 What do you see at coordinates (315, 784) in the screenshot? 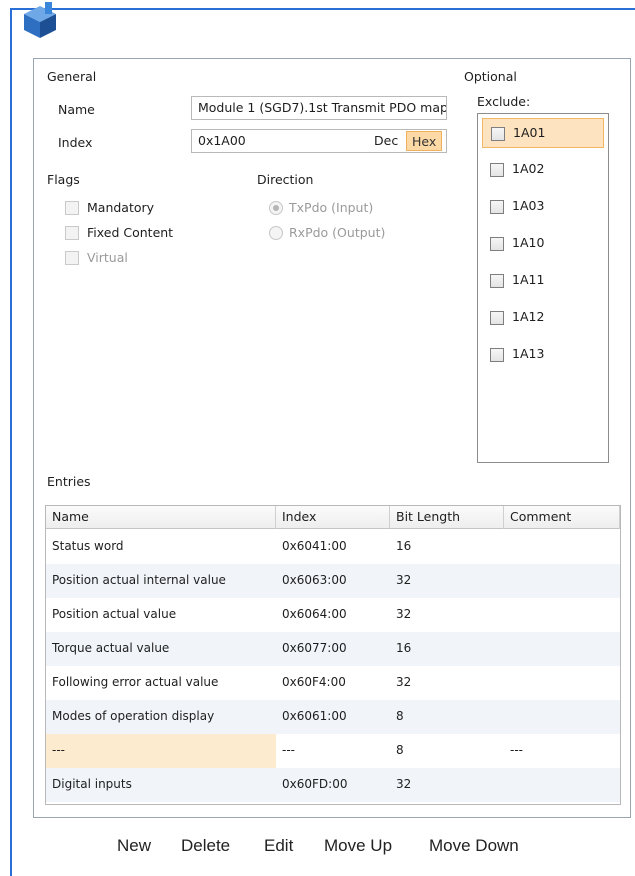
I see `cell-index: 0x60FD:00` at bounding box center [315, 784].